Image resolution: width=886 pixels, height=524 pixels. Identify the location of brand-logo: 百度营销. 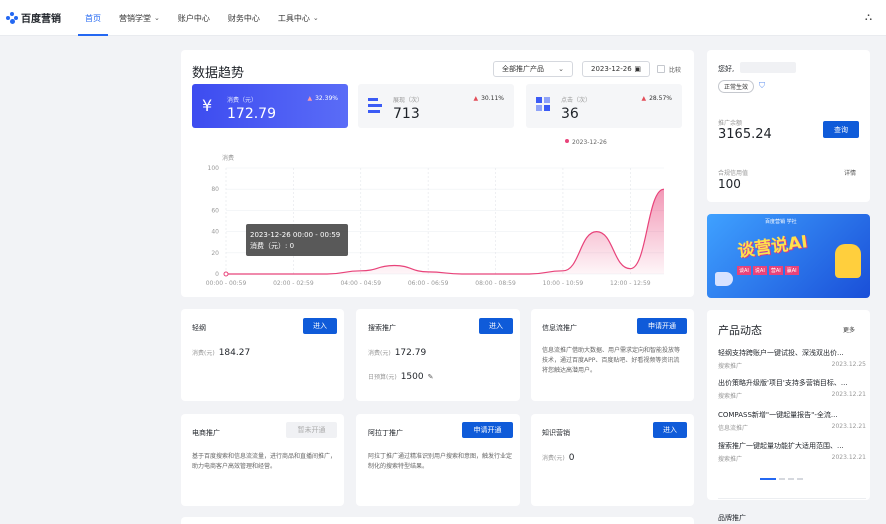
(33, 17).